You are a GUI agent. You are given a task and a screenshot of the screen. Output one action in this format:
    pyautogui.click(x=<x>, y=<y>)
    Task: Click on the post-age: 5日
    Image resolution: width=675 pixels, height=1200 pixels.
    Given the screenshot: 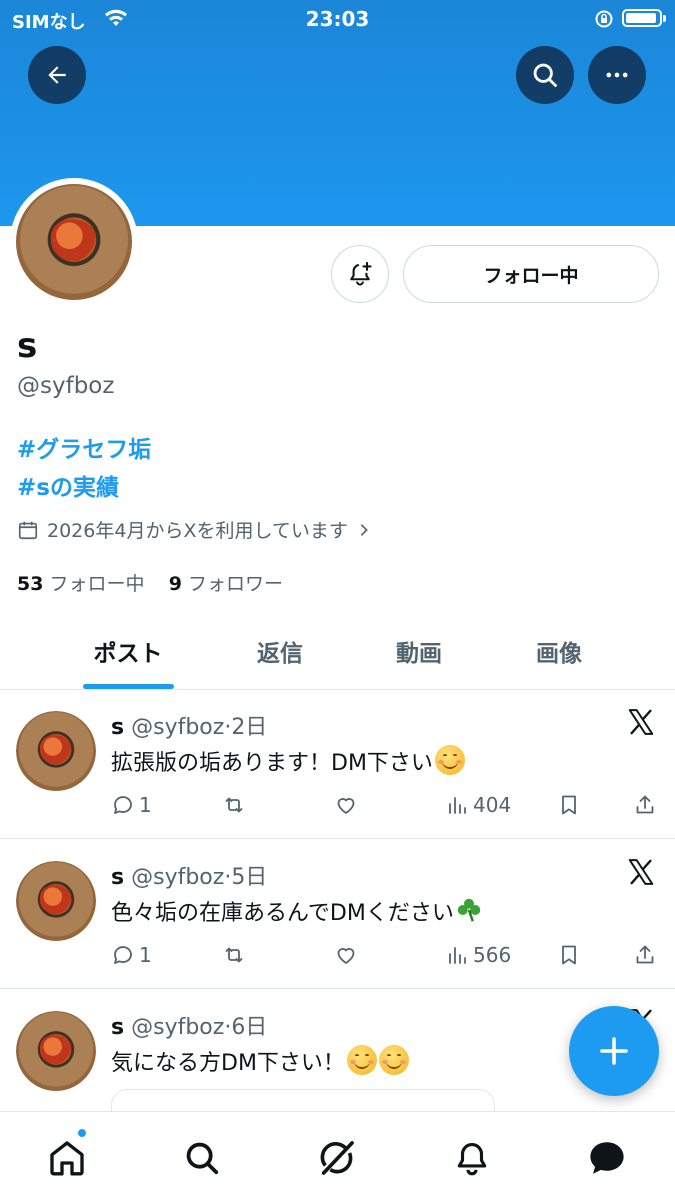 What is the action you would take?
    pyautogui.click(x=249, y=877)
    